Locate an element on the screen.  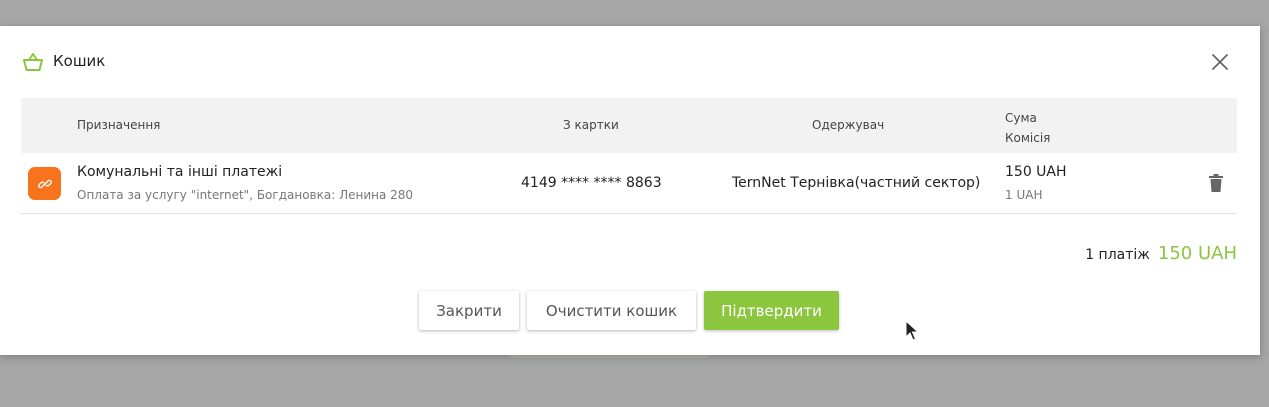
utilities-icon is located at coordinates (44, 183).